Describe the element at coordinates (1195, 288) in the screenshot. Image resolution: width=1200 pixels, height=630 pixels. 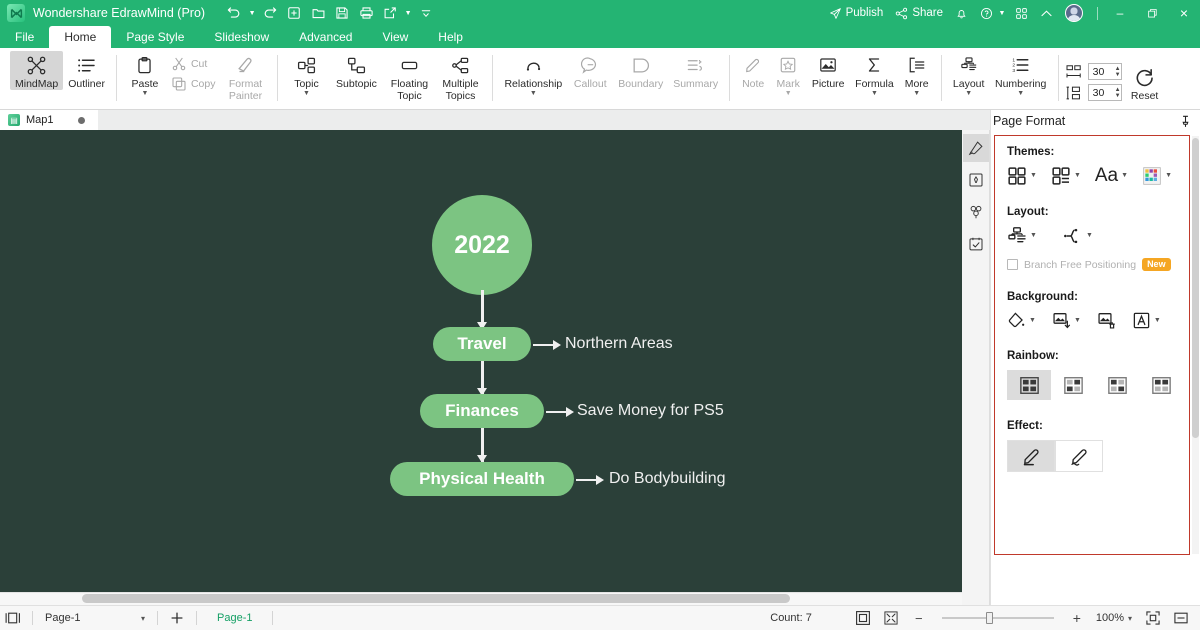
I see `panel-scrollbar-thumb` at that location.